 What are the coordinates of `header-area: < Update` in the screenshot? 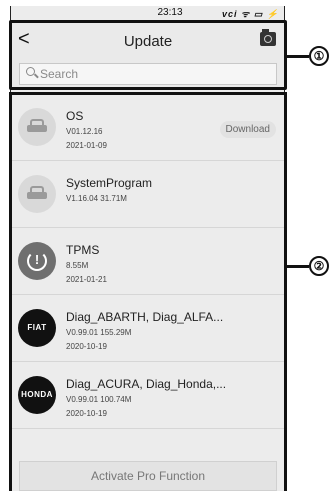 It's located at (148, 55).